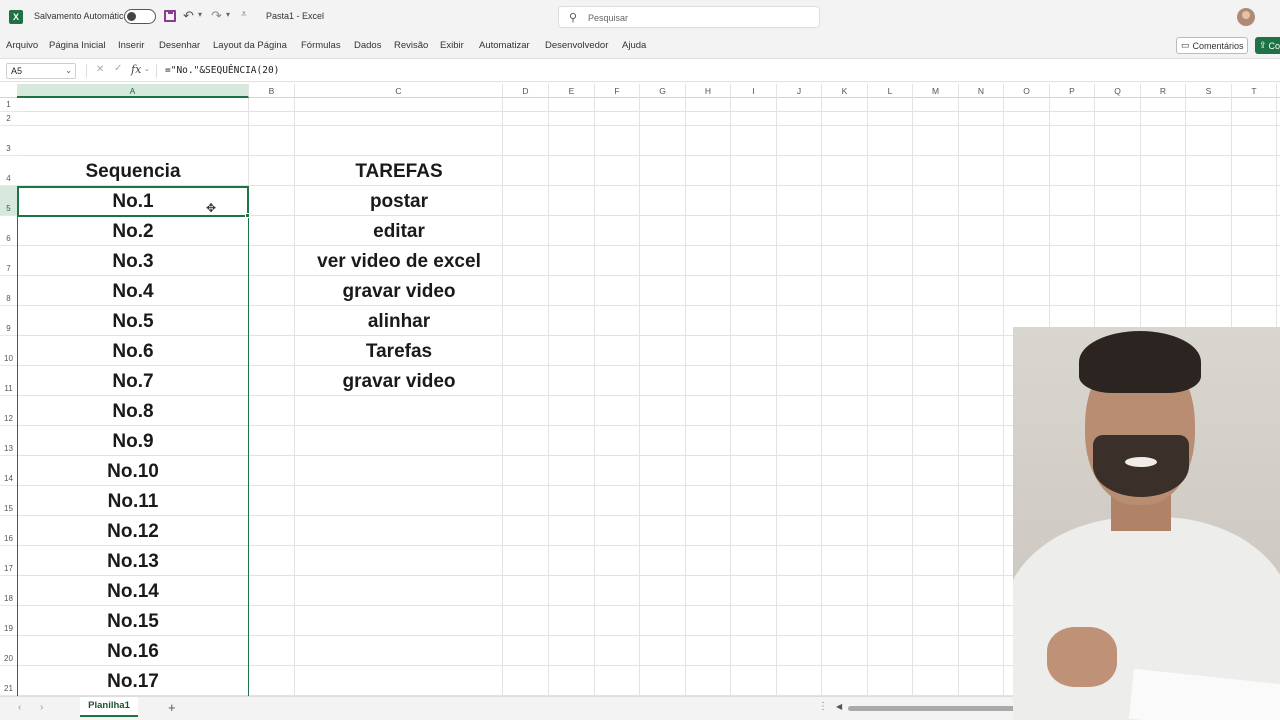  Describe the element at coordinates (1267, 45) in the screenshot. I see `share-button: ⇪ Co` at that location.